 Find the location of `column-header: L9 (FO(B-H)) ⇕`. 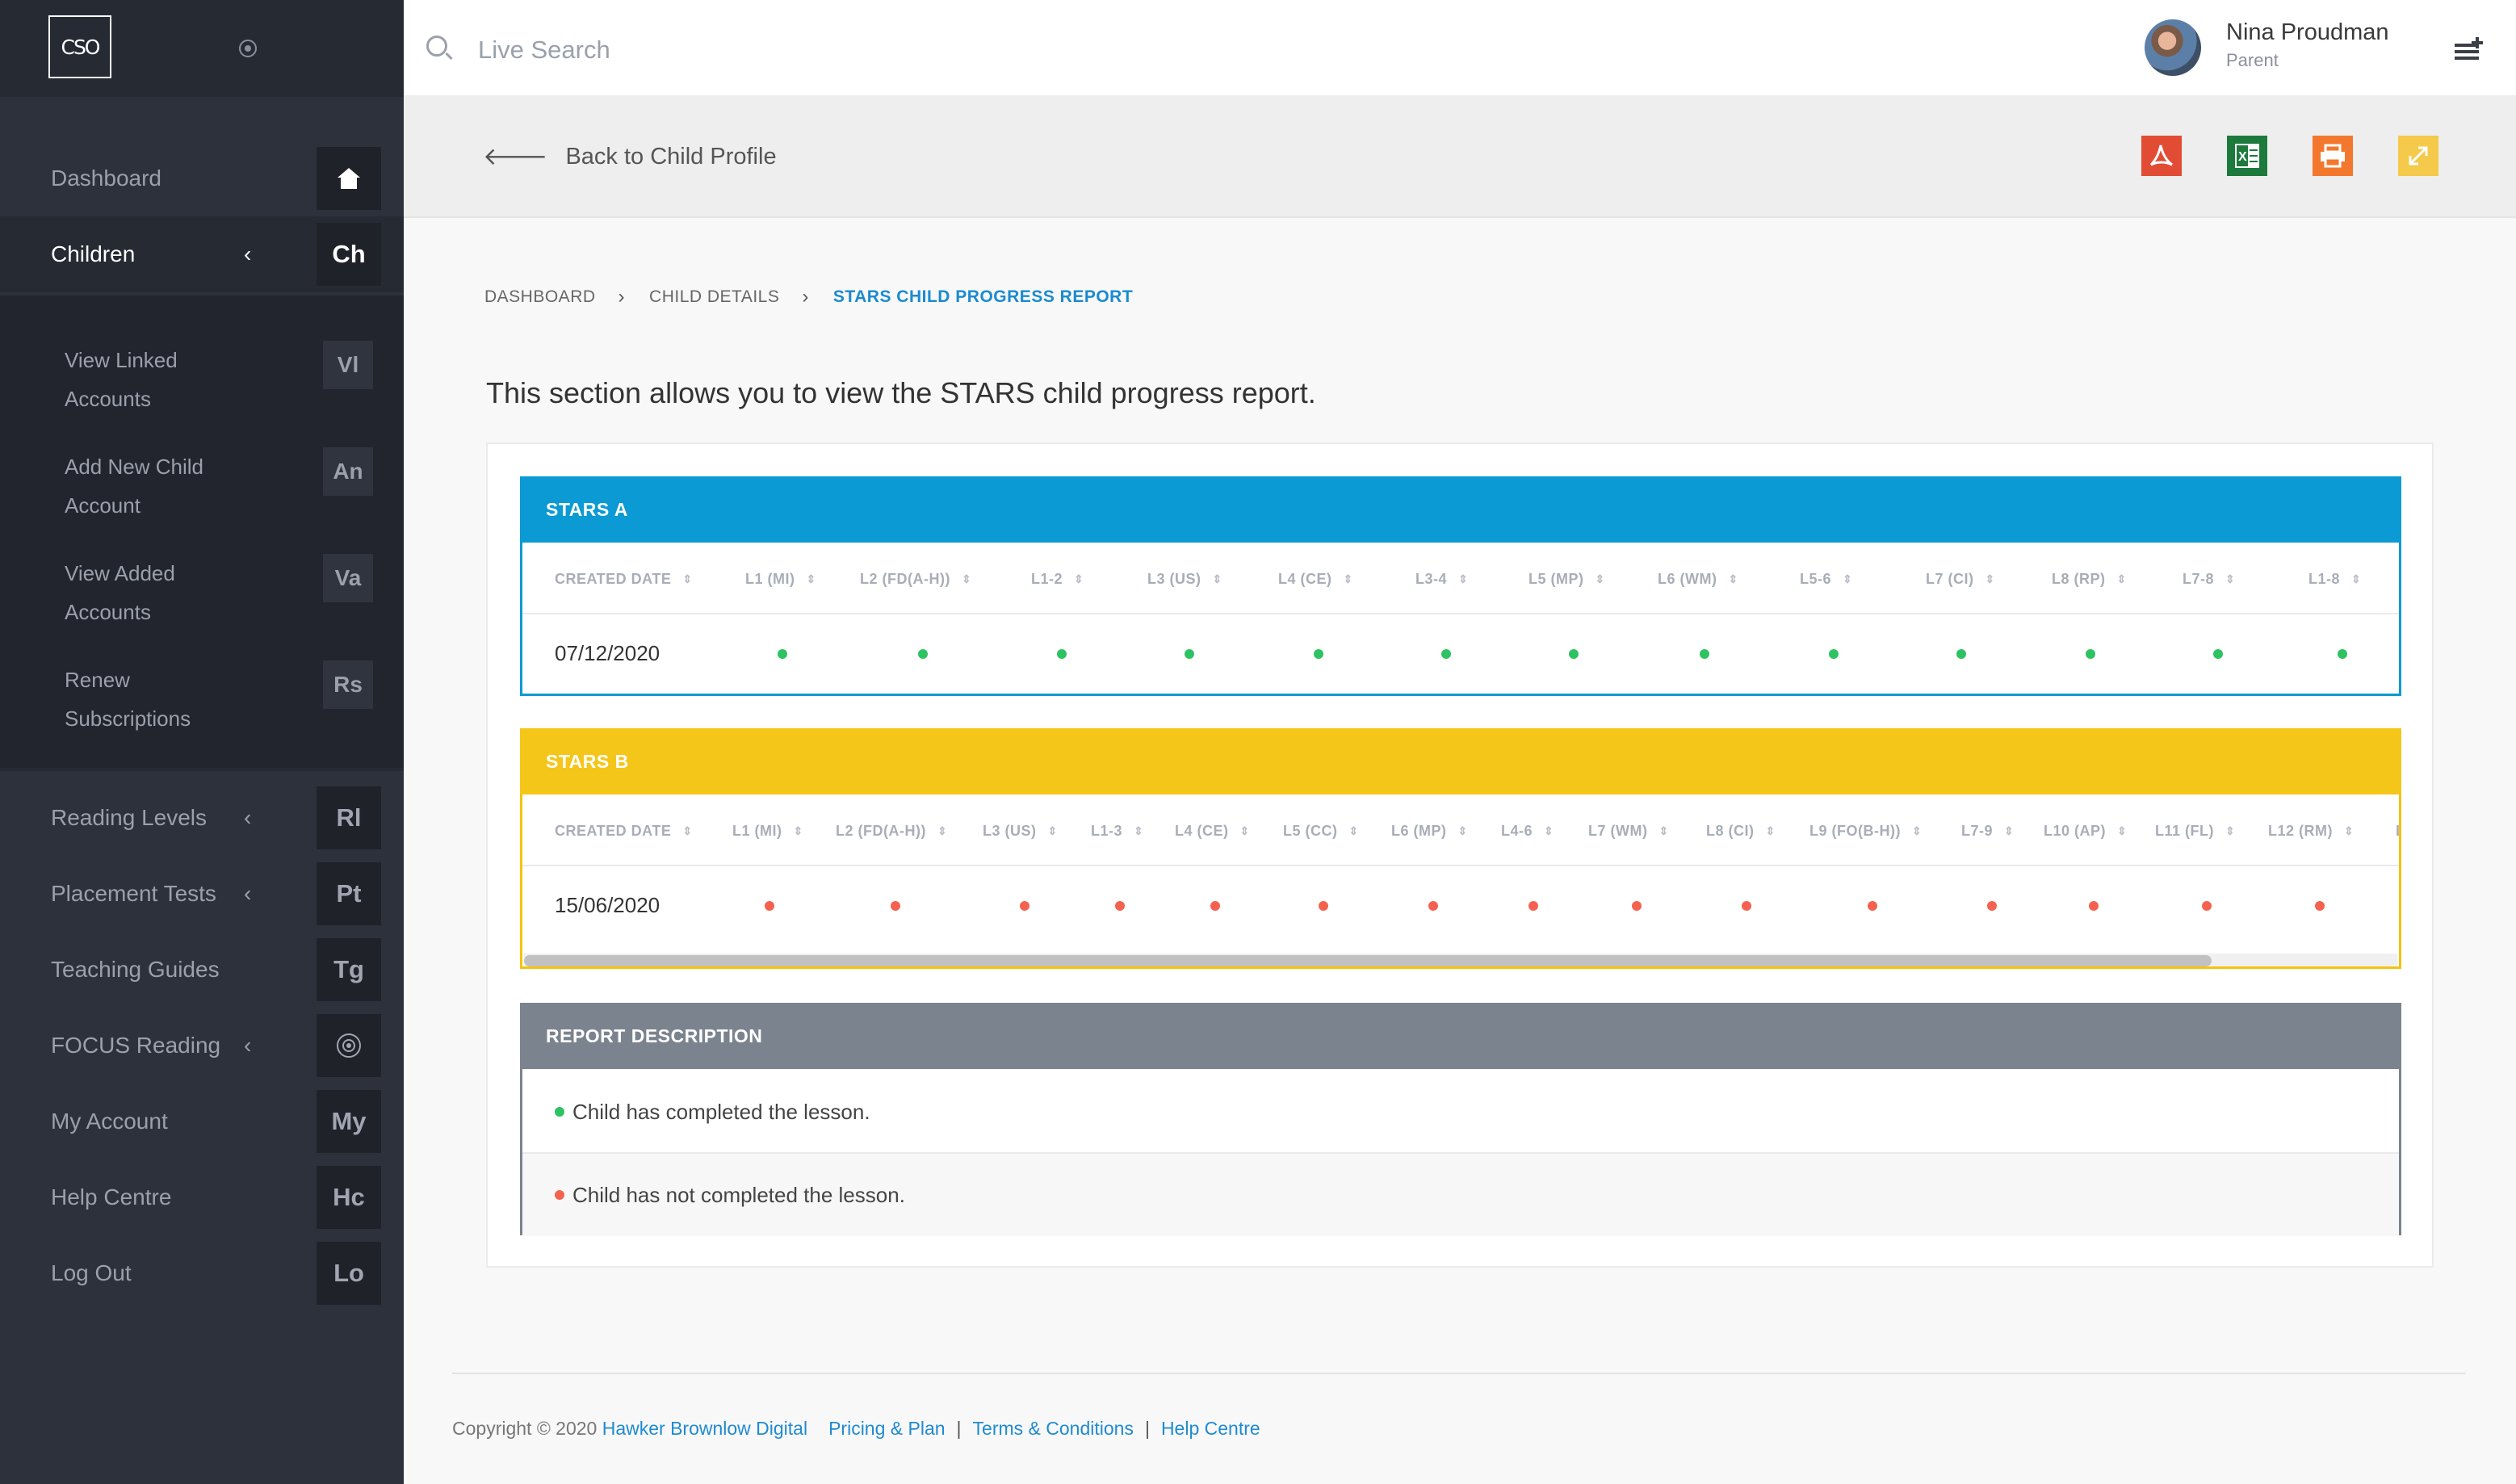

column-header: L9 (FO(B-H)) ⇕ is located at coordinates (1865, 831).